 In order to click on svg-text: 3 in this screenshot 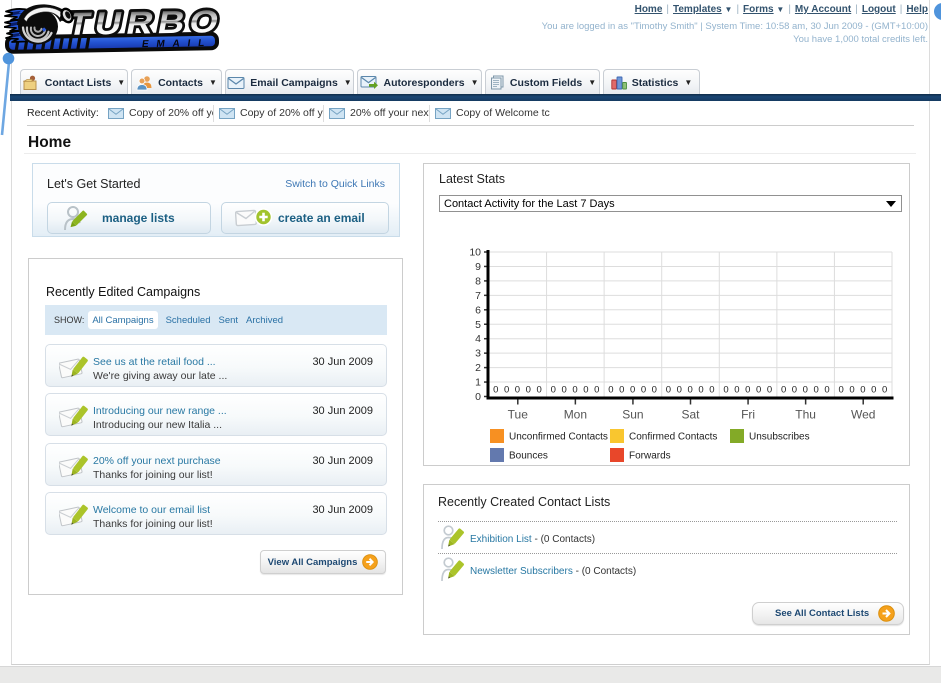, I will do `click(478, 354)`.